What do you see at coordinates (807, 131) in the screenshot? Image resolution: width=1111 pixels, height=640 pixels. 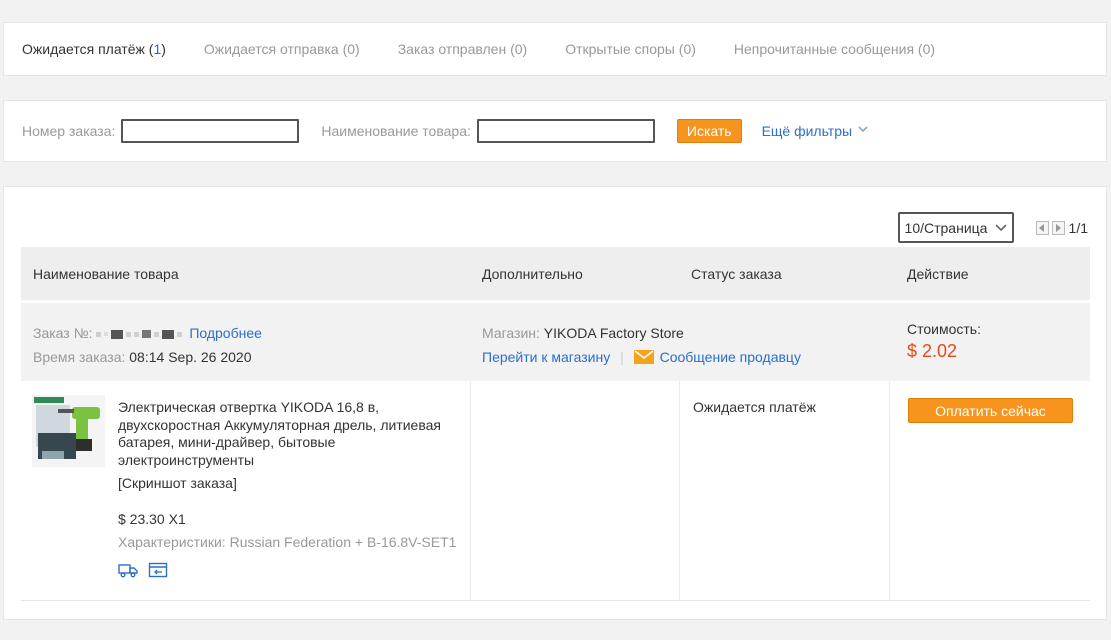 I see `more-filters-label: Ещё фильтры` at bounding box center [807, 131].